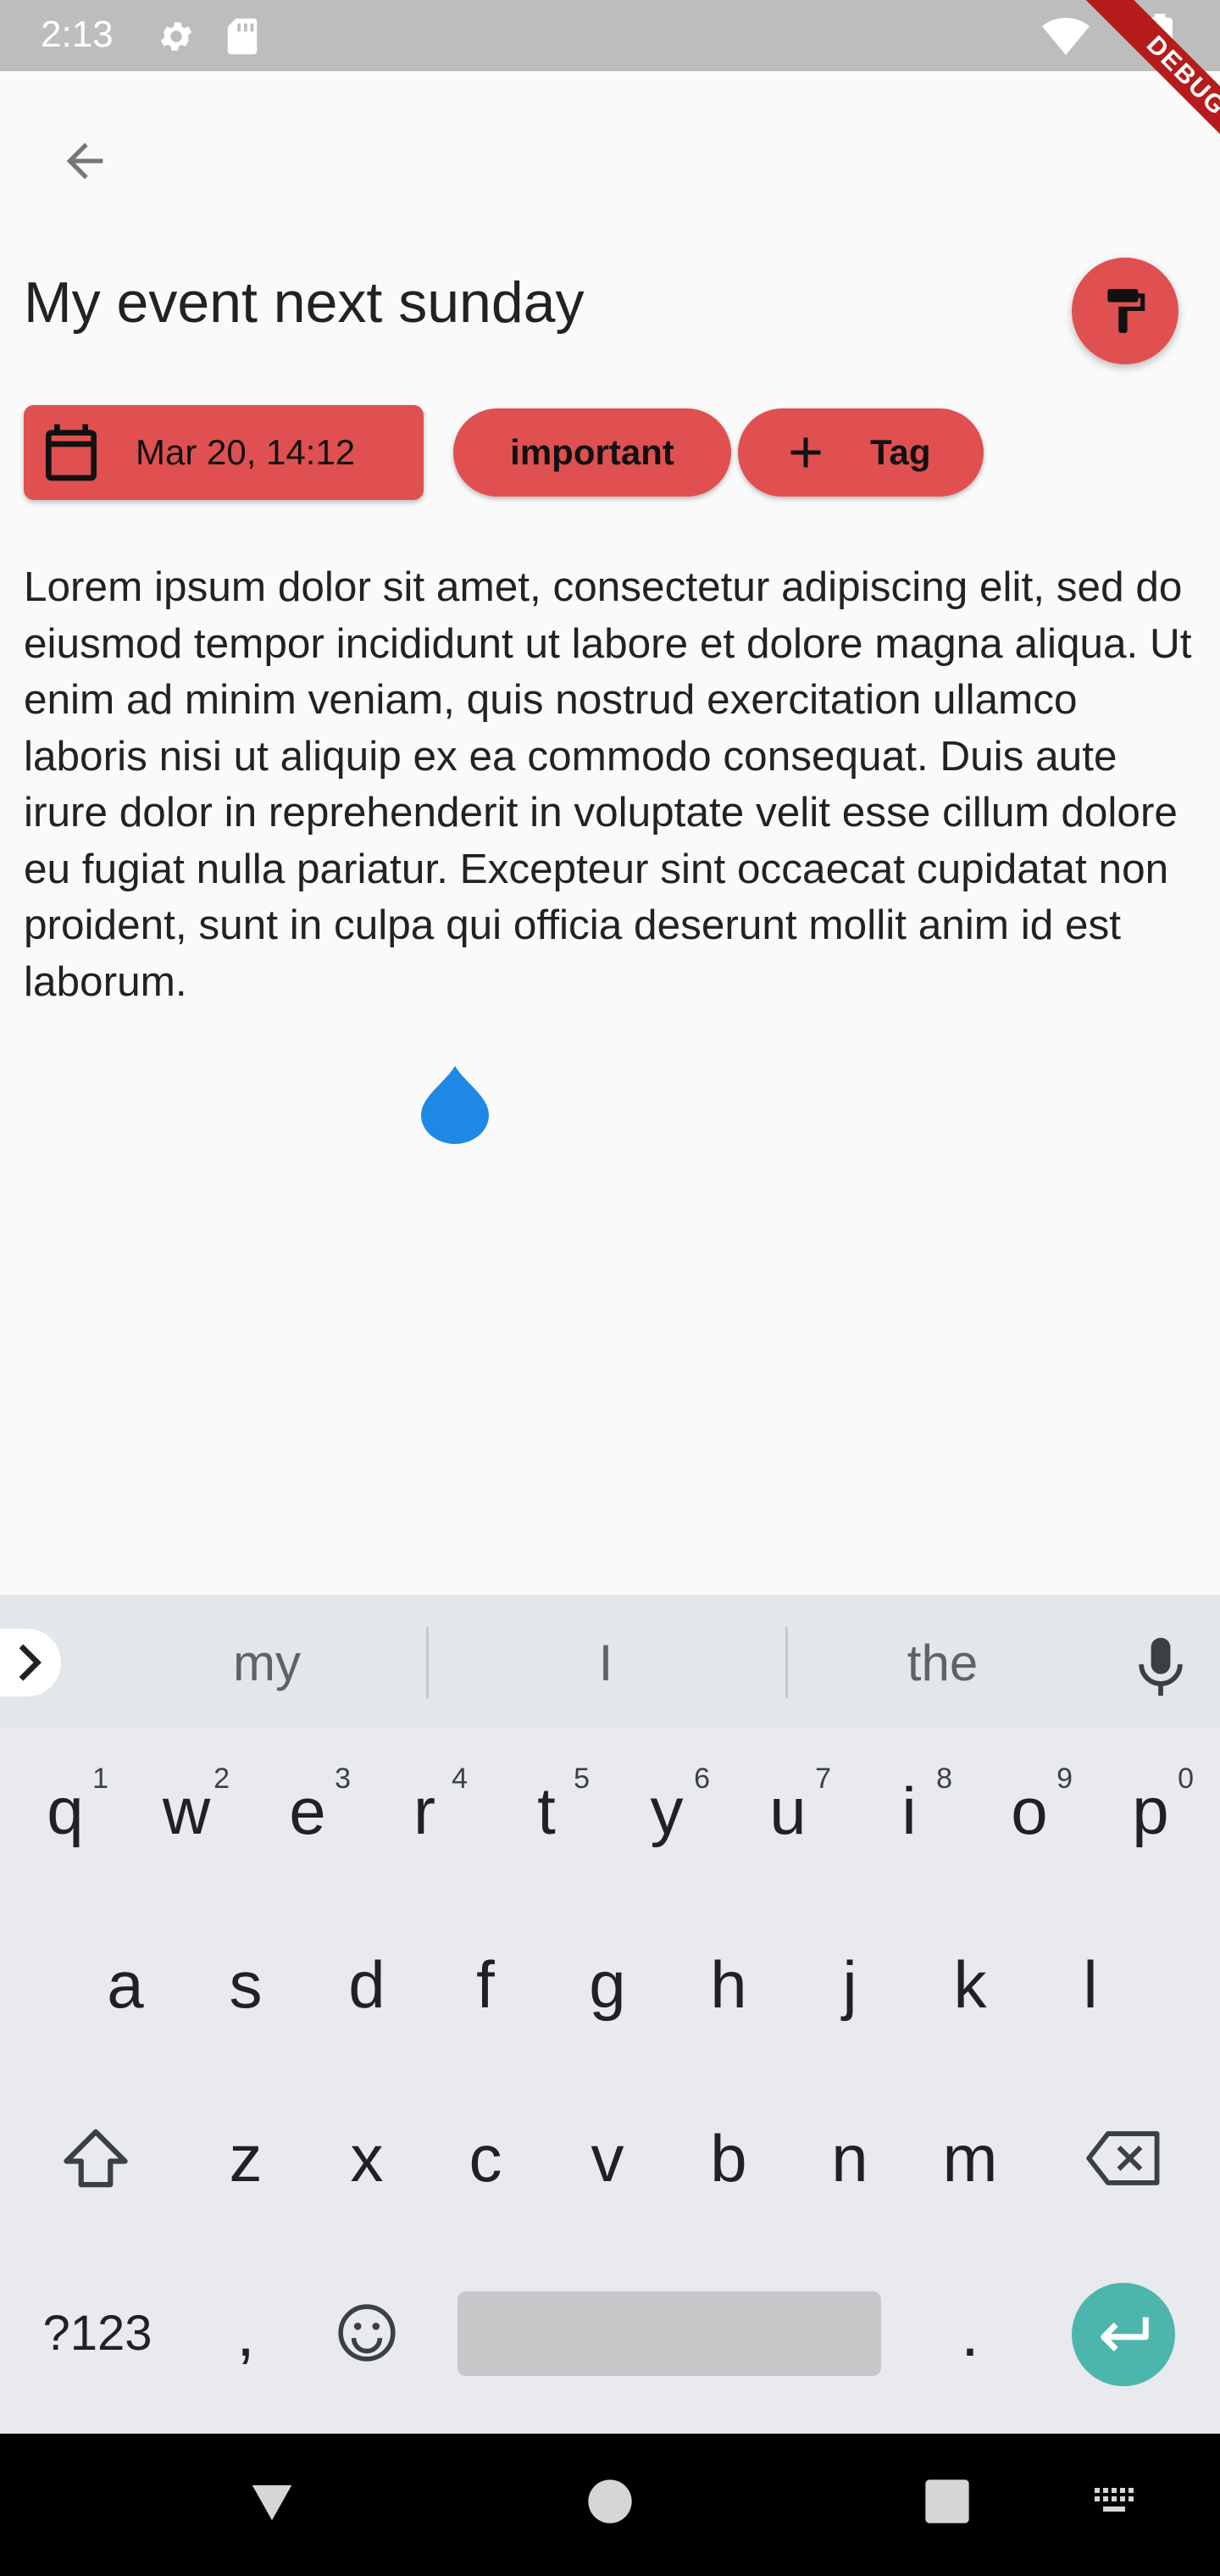  I want to click on add-tag-button: Tag, so click(861, 452).